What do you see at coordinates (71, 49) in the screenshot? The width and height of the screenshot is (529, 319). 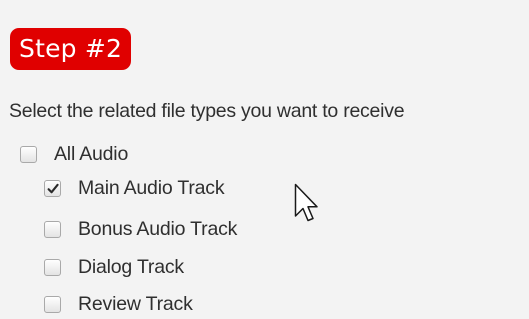 I see `step-badge: Step #2` at bounding box center [71, 49].